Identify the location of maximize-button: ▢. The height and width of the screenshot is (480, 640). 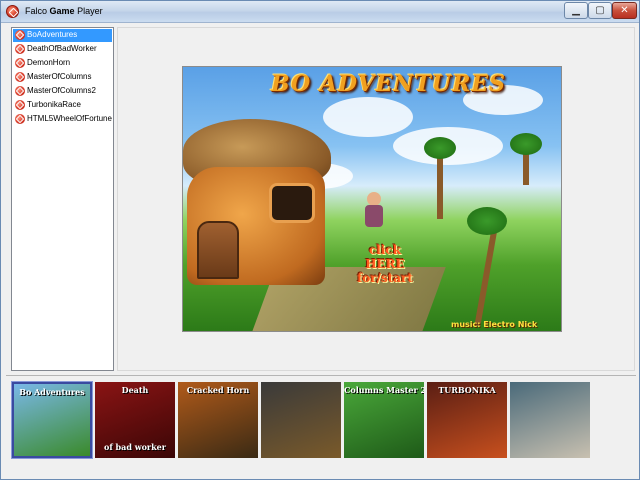
(600, 10).